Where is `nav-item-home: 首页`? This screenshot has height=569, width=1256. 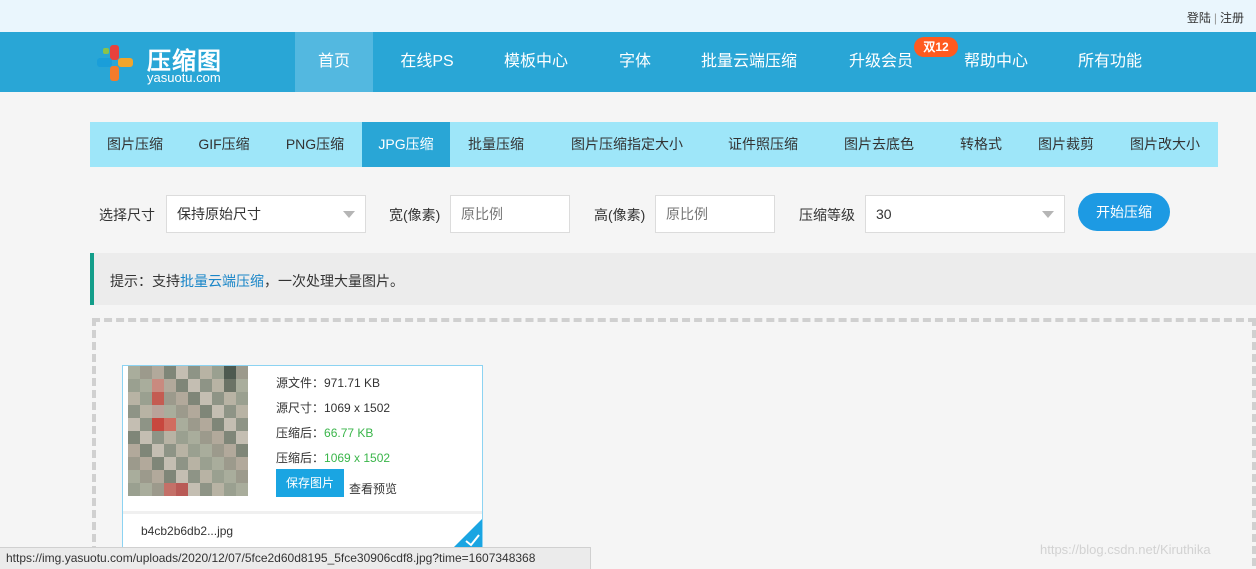
nav-item-home: 首页 is located at coordinates (334, 62).